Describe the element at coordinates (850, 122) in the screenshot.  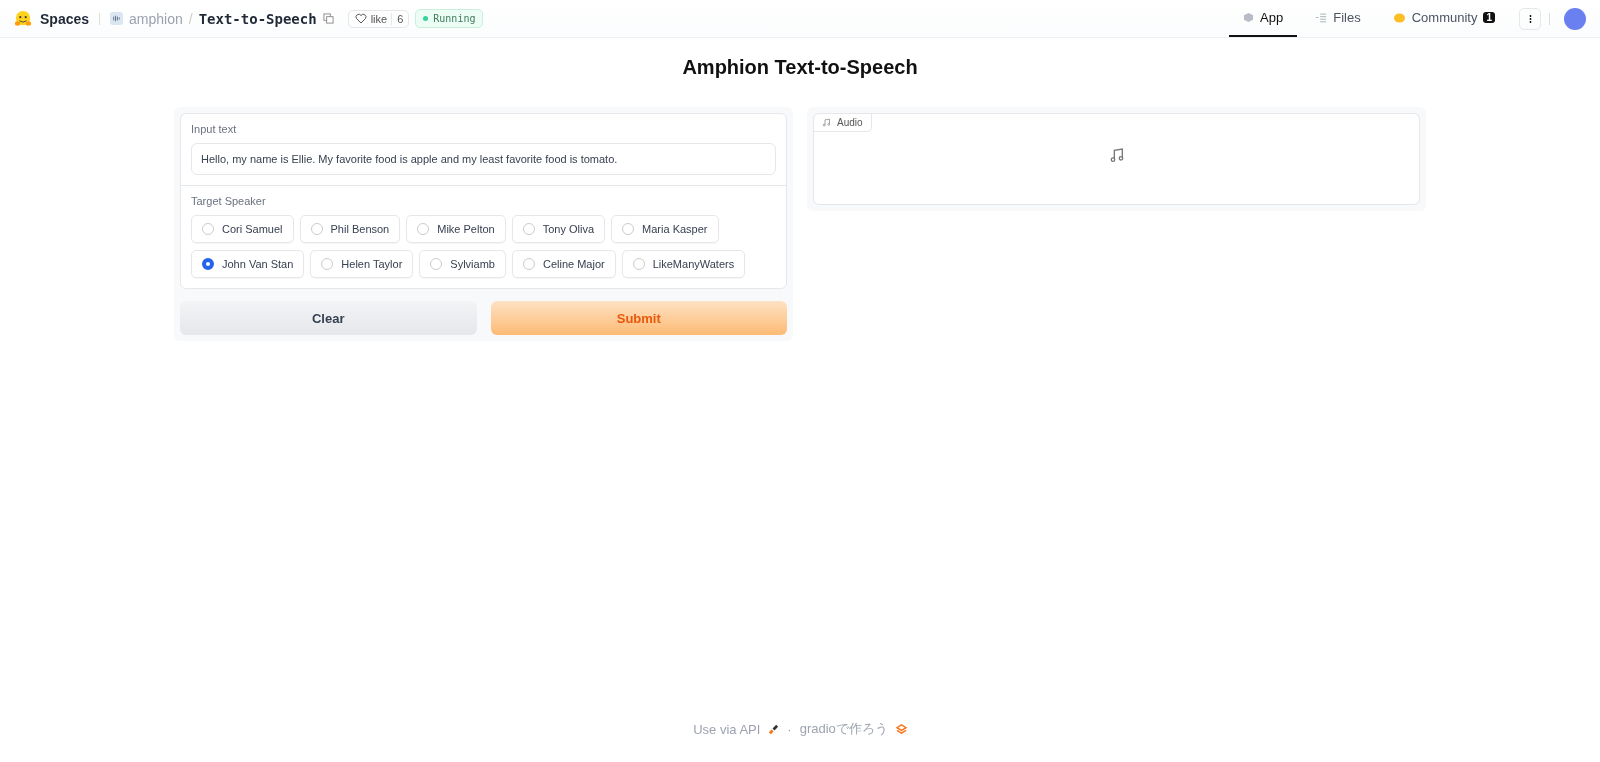
I see `label-text: Audio` at that location.